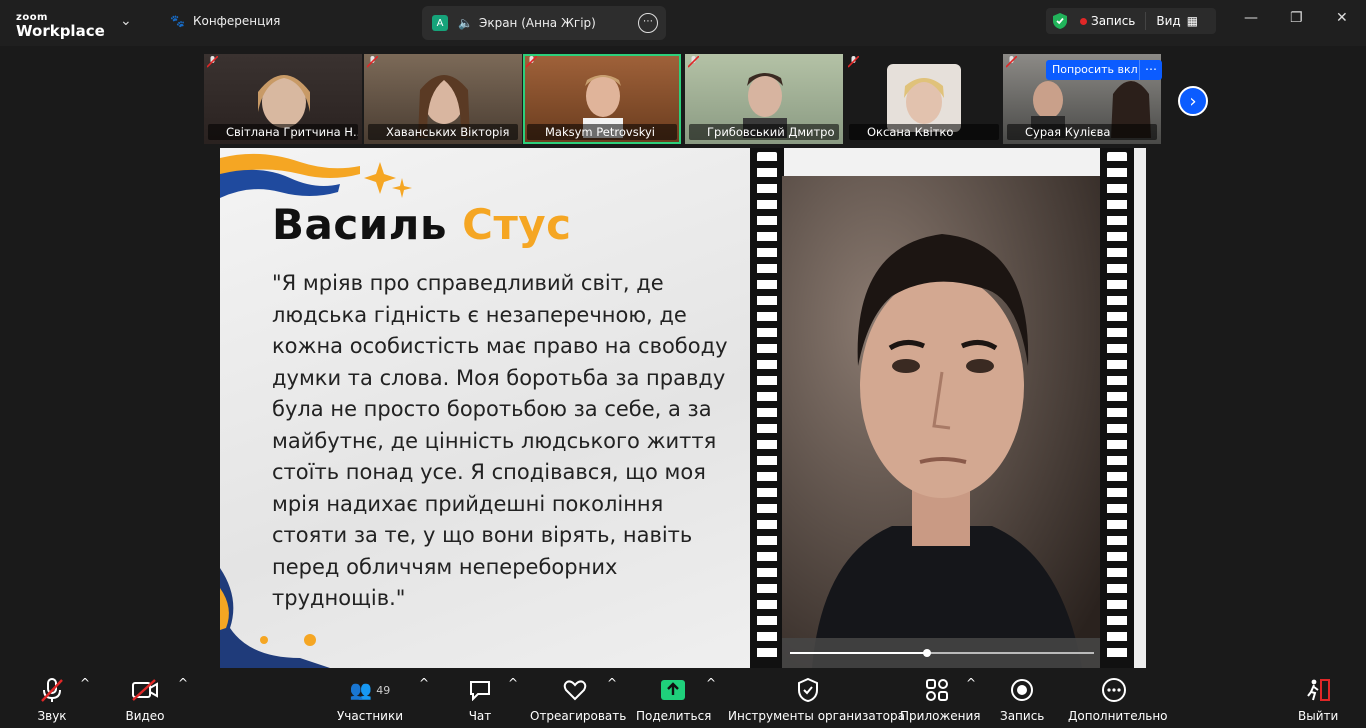 The width and height of the screenshot is (1366, 728). I want to click on host-tools-label: Инструменты организатора, so click(816, 716).